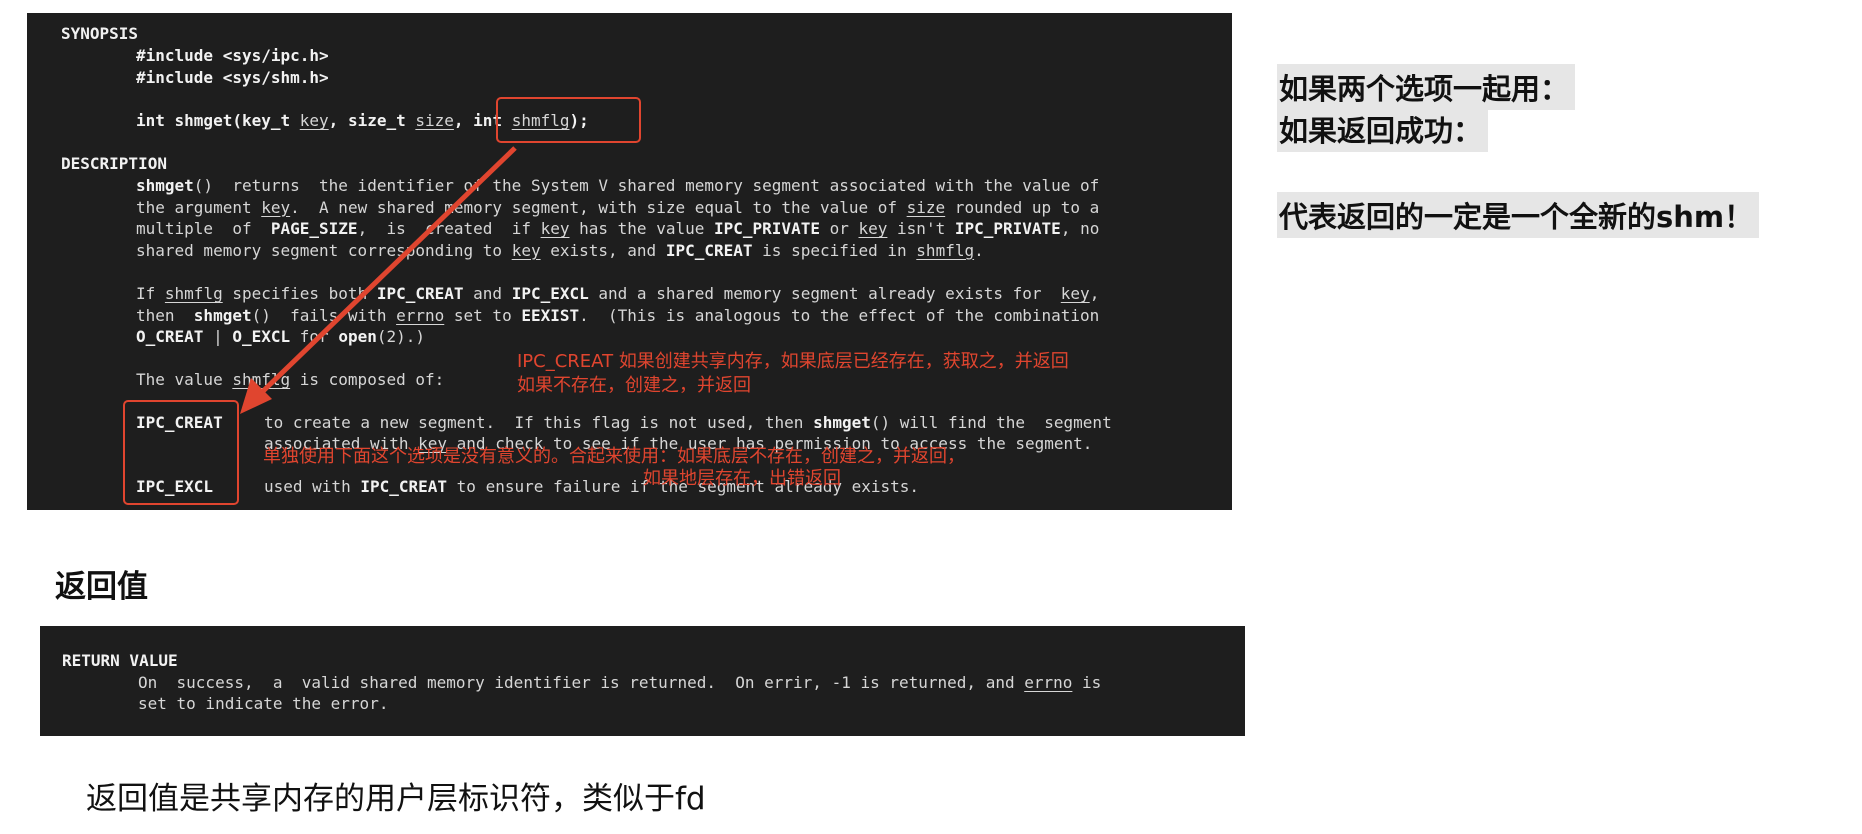 This screenshot has height=834, width=1862. What do you see at coordinates (742, 478) in the screenshot?
I see `ipc-excl-note-2: 如果地层存在，出错返回` at bounding box center [742, 478].